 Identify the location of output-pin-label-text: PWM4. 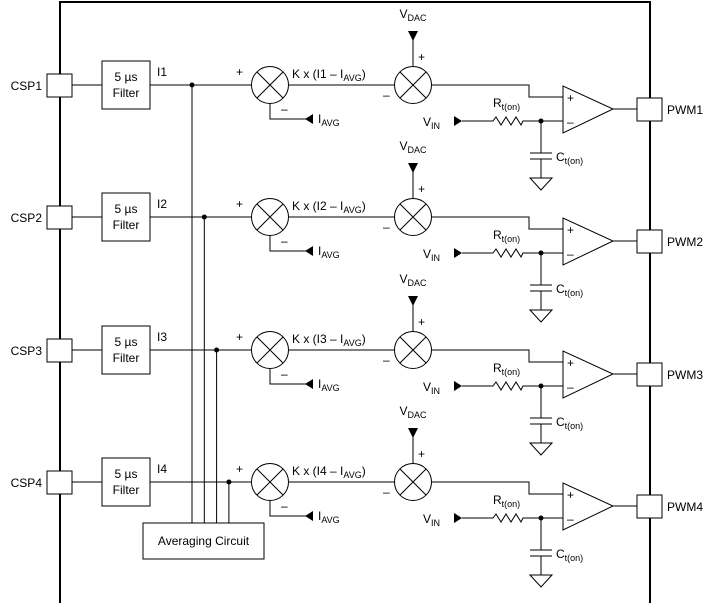
(685, 507).